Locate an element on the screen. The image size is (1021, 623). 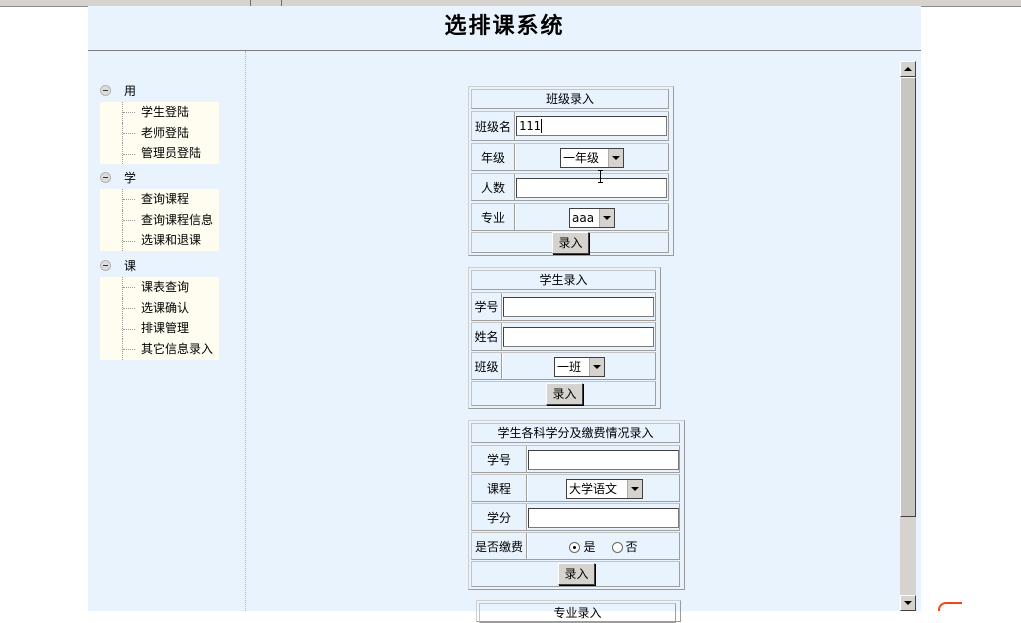
radio-checked-icon is located at coordinates (575, 547).